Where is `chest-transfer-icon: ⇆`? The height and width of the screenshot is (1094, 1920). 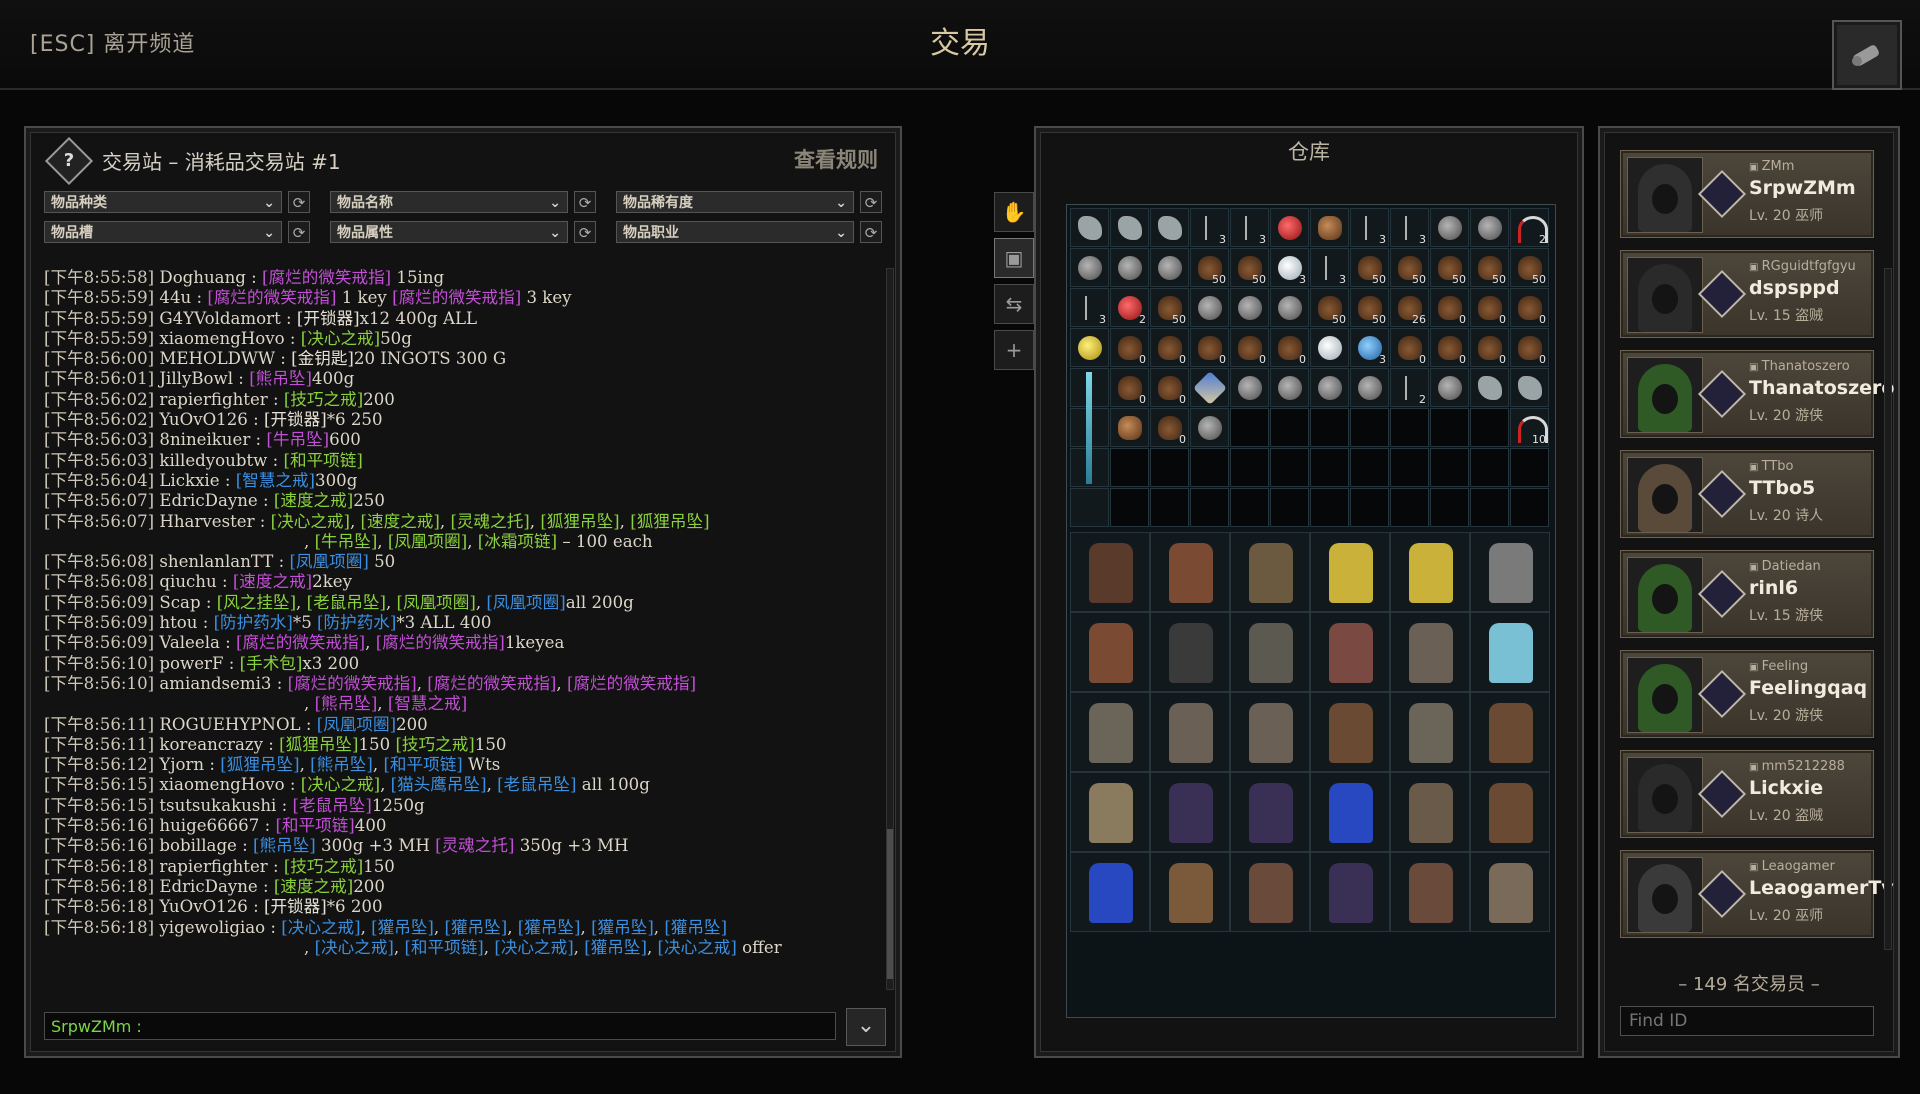 chest-transfer-icon: ⇆ is located at coordinates (1014, 304).